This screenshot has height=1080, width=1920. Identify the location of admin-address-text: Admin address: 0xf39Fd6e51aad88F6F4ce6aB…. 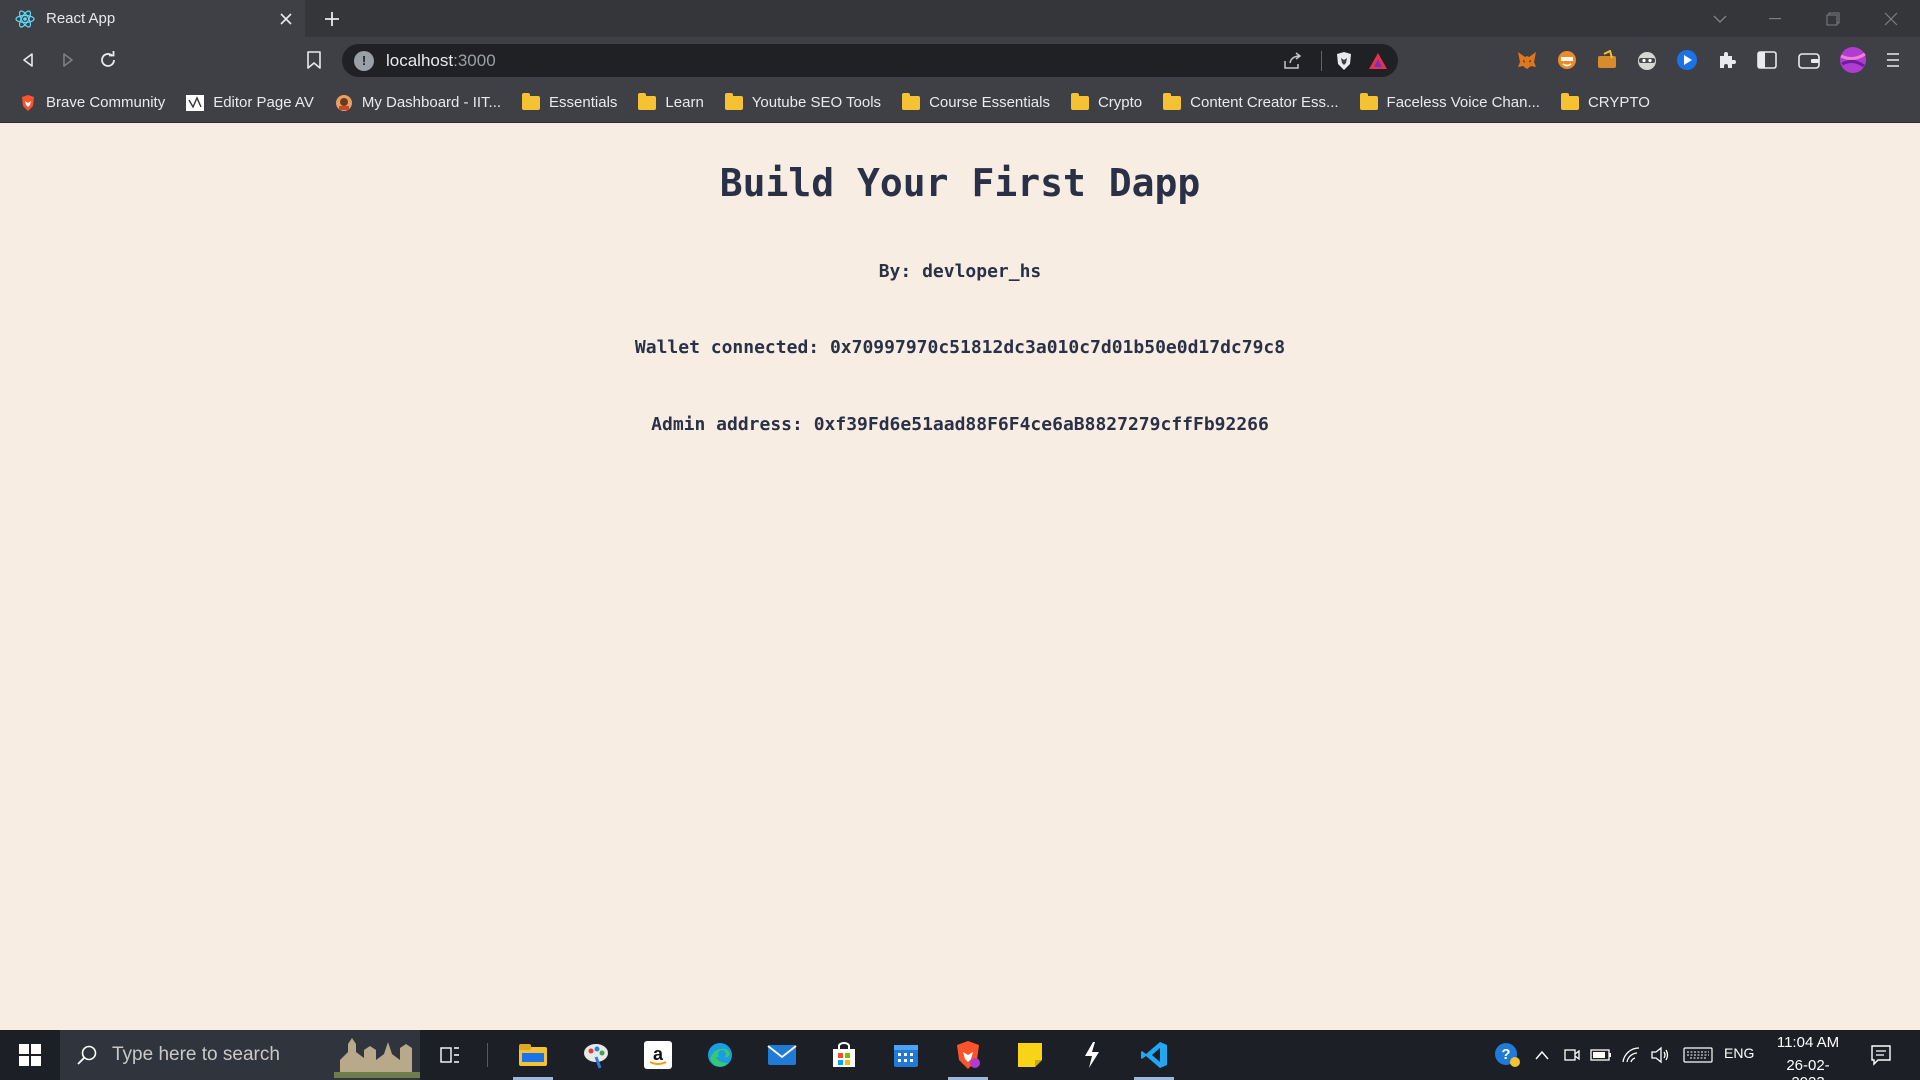
(960, 424).